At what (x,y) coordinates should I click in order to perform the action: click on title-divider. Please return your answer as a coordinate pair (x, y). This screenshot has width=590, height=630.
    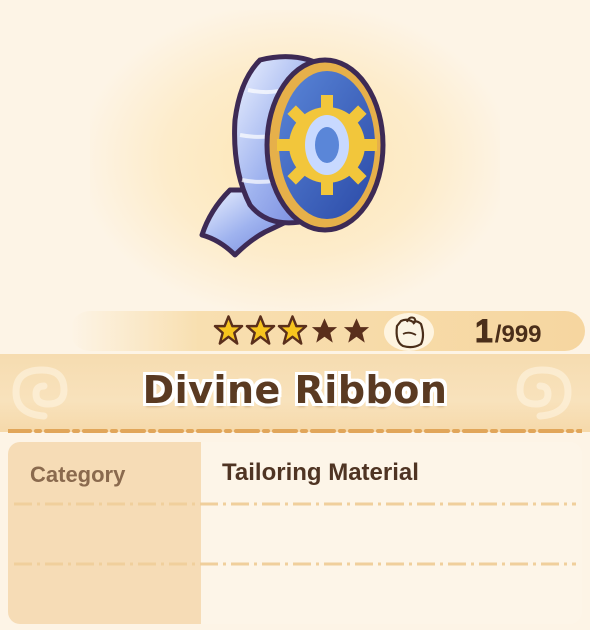
    Looking at the image, I should click on (295, 431).